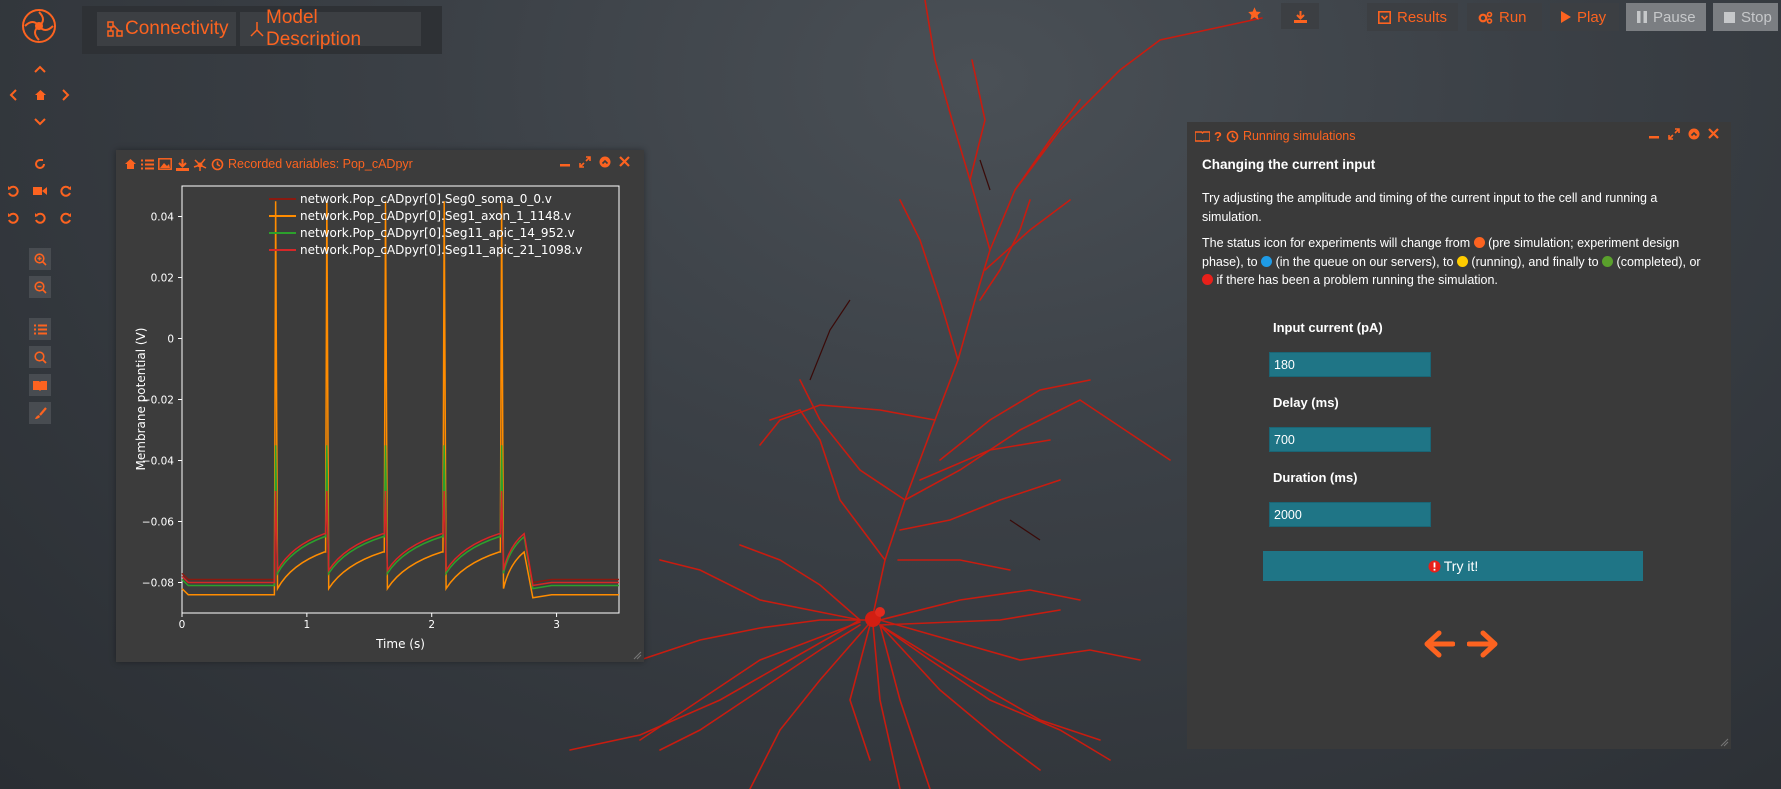 This screenshot has height=789, width=1781. What do you see at coordinates (115, 29) in the screenshot?
I see `connectivity-icon` at bounding box center [115, 29].